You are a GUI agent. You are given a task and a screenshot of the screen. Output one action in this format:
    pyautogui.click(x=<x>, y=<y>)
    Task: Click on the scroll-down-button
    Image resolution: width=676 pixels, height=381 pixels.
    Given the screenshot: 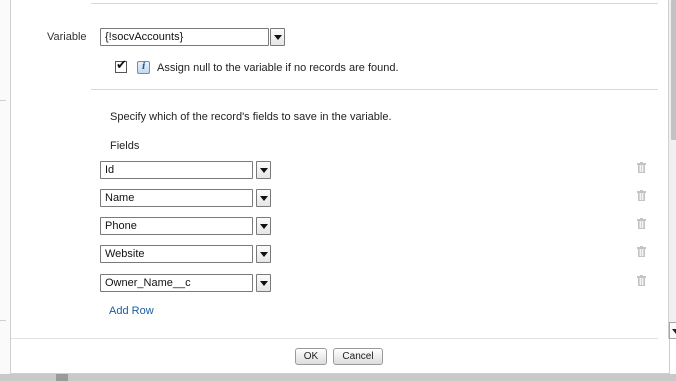 What is the action you would take?
    pyautogui.click(x=672, y=330)
    